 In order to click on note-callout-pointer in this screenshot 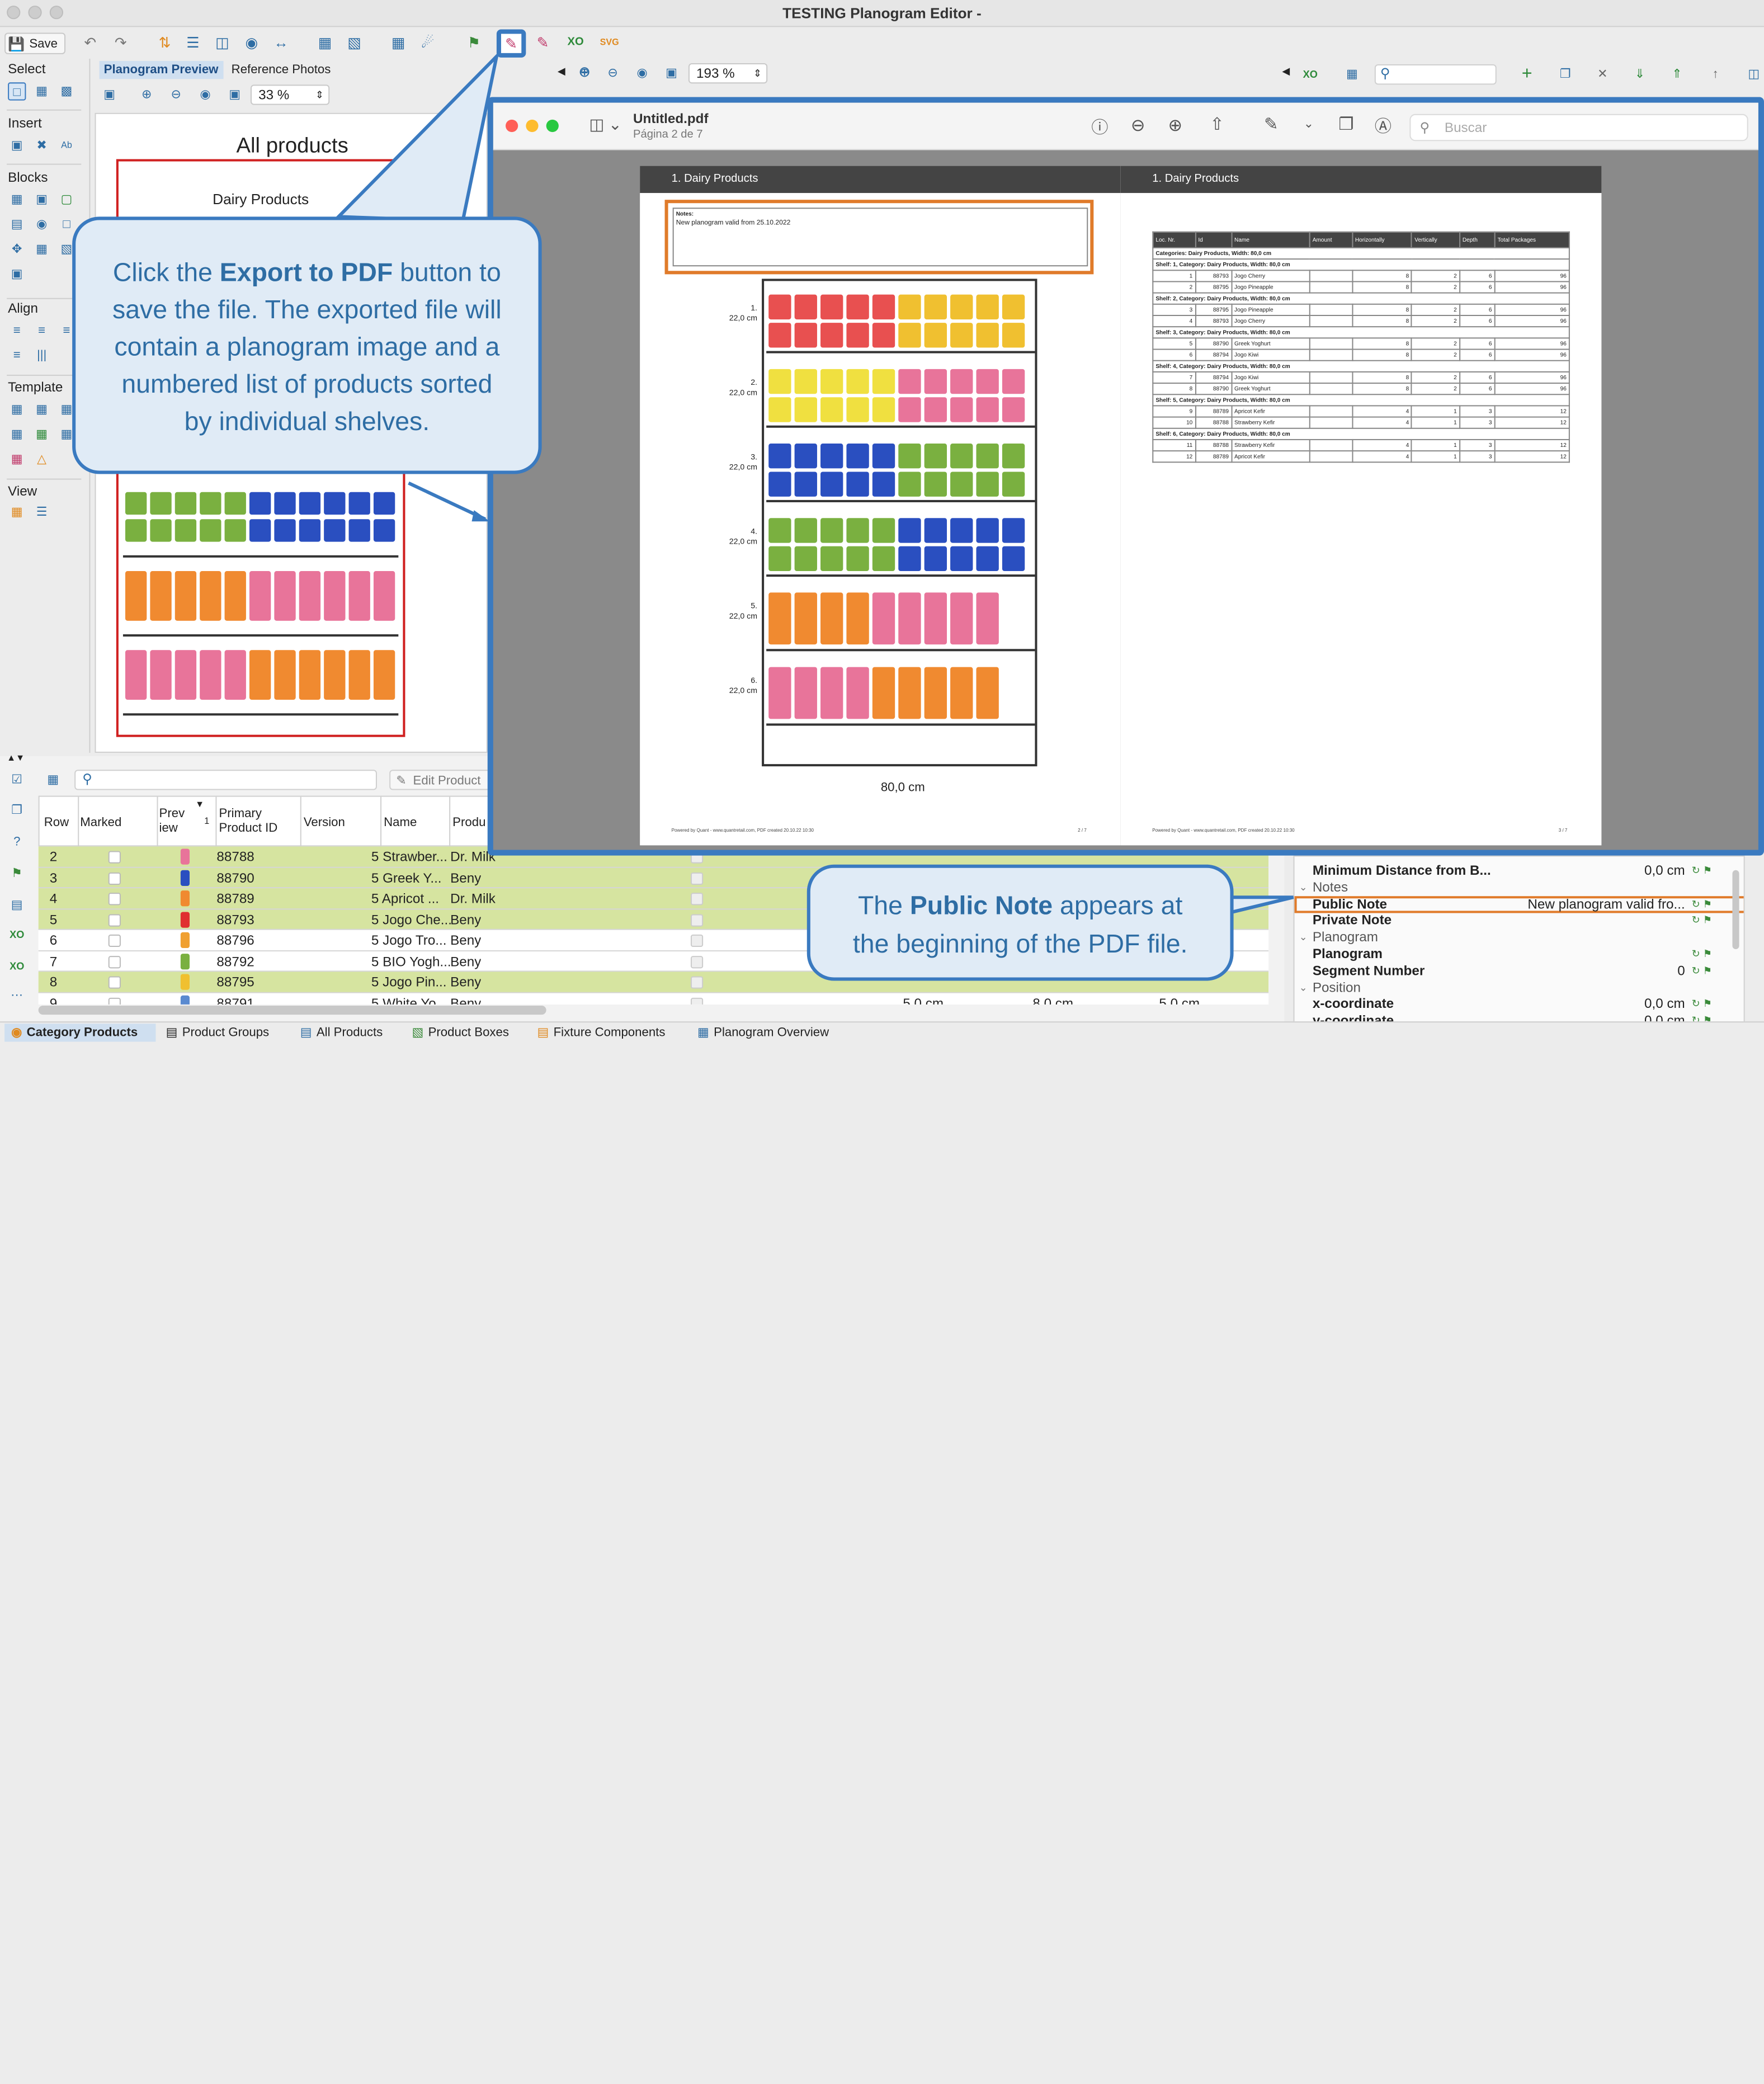, I will do `click(1257, 906)`.